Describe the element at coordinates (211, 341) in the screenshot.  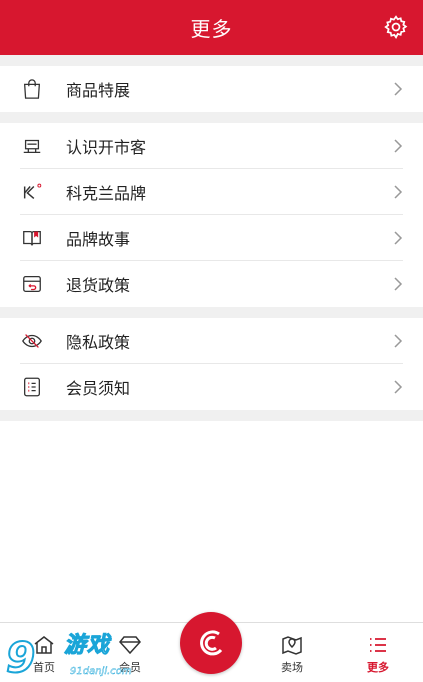
I see `menu-item-privacy-policy: 隐私政策` at that location.